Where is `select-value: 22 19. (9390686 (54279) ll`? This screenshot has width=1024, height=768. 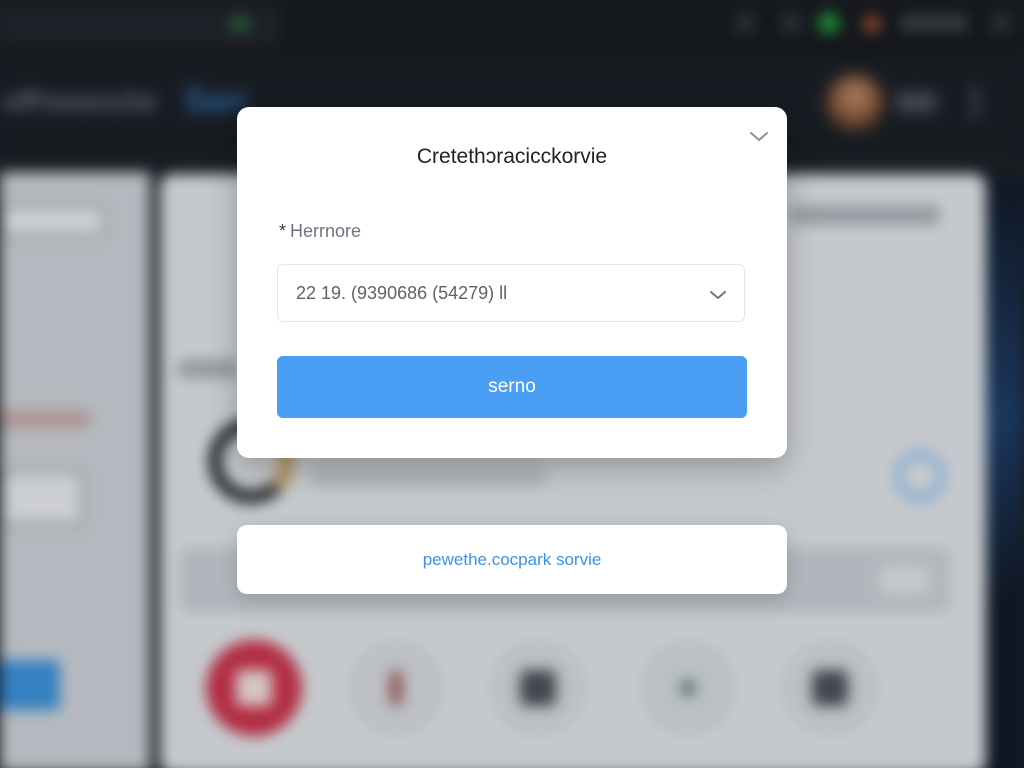 select-value: 22 19. (9390686 (54279) ll is located at coordinates (402, 293).